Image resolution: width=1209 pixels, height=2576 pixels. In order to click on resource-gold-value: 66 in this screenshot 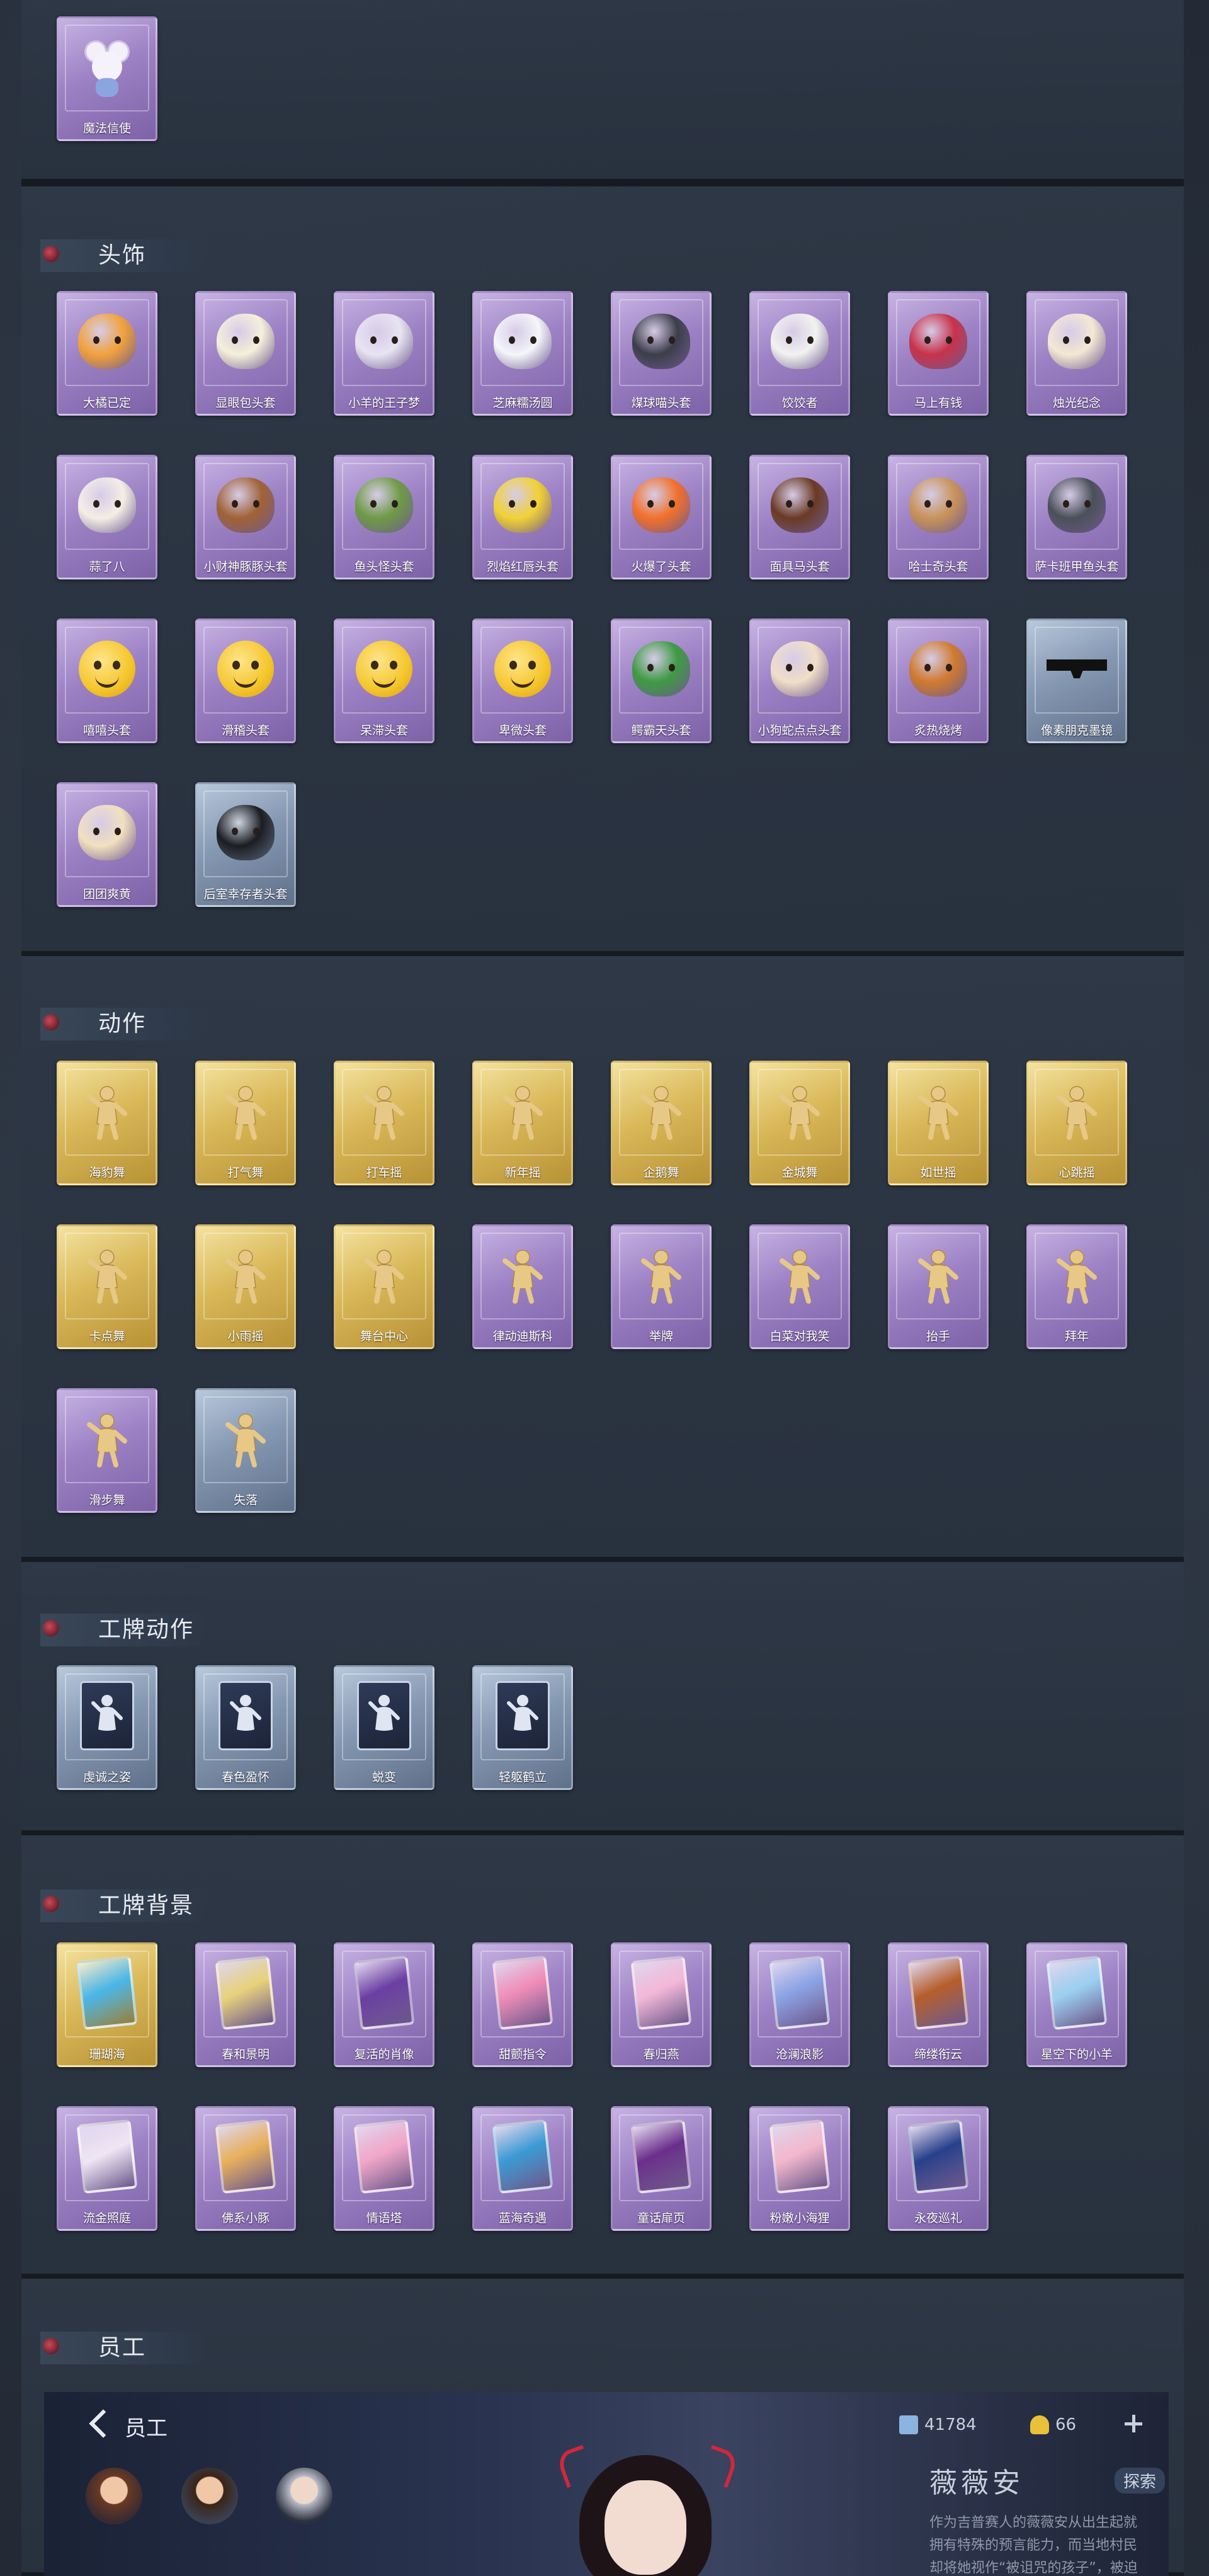, I will do `click(1066, 2424)`.